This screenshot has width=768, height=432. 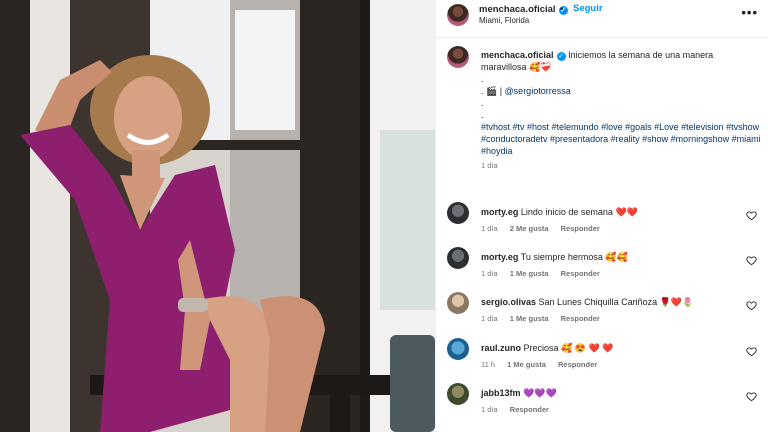 What do you see at coordinates (676, 302) in the screenshot?
I see `comment-emojis: 🌹❤️🌷` at bounding box center [676, 302].